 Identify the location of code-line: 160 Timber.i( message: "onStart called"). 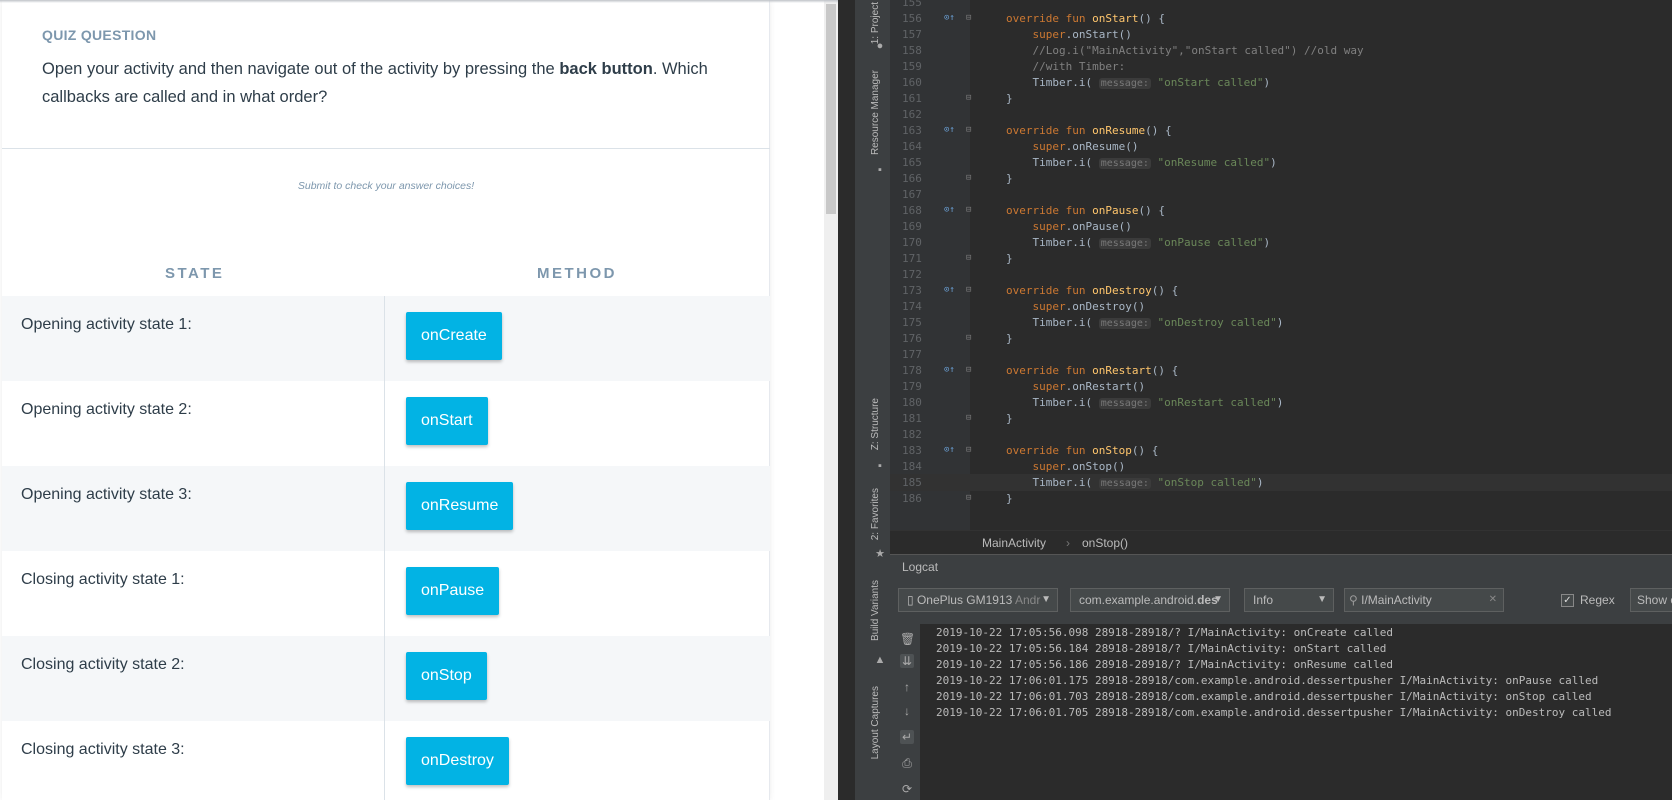
(1281, 82).